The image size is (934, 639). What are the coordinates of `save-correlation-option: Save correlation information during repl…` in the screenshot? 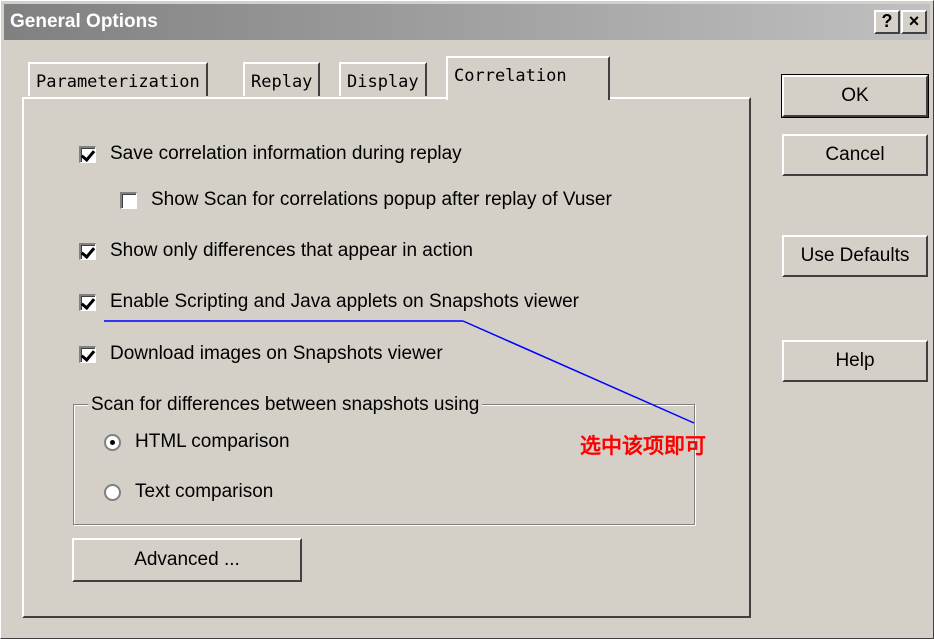 It's located at (270, 154).